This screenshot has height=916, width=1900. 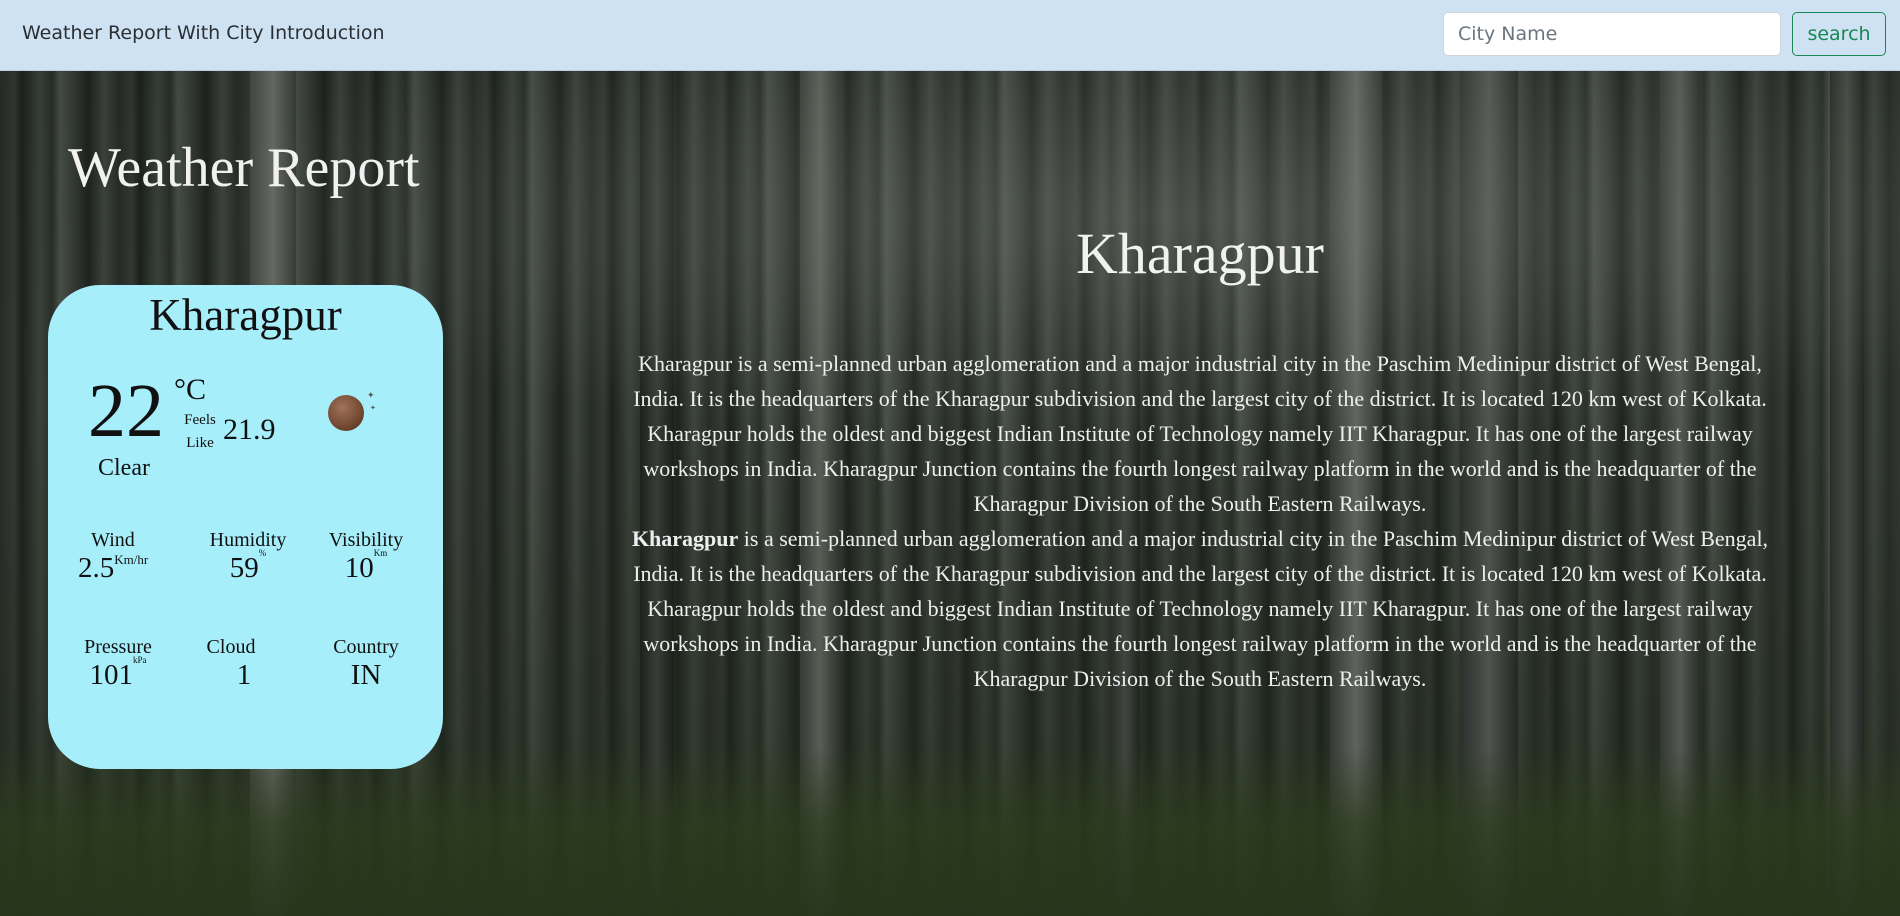 I want to click on wind-stat: Wind 2.5Km/hr, so click(x=113, y=557).